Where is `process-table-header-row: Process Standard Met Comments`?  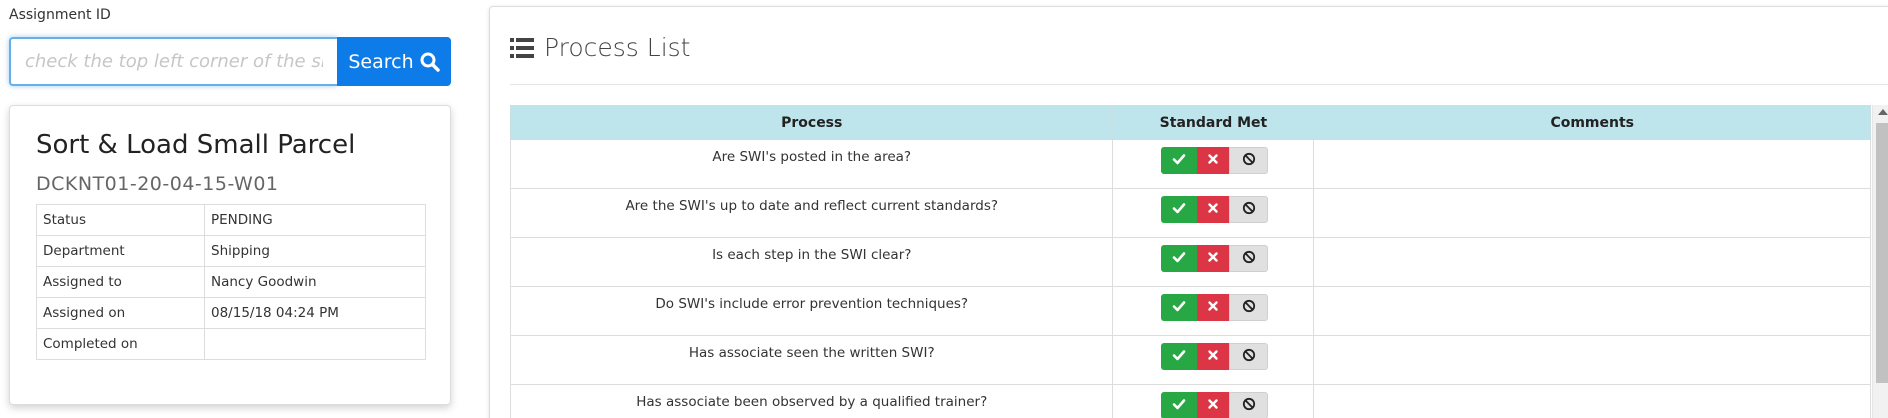 process-table-header-row: Process Standard Met Comments is located at coordinates (1190, 122).